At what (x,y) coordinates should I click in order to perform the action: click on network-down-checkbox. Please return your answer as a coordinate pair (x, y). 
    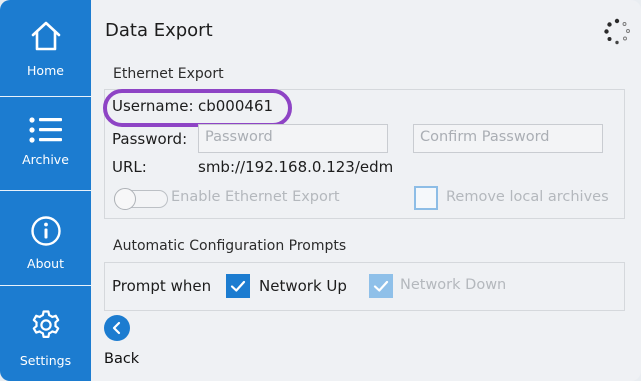
    Looking at the image, I should click on (381, 286).